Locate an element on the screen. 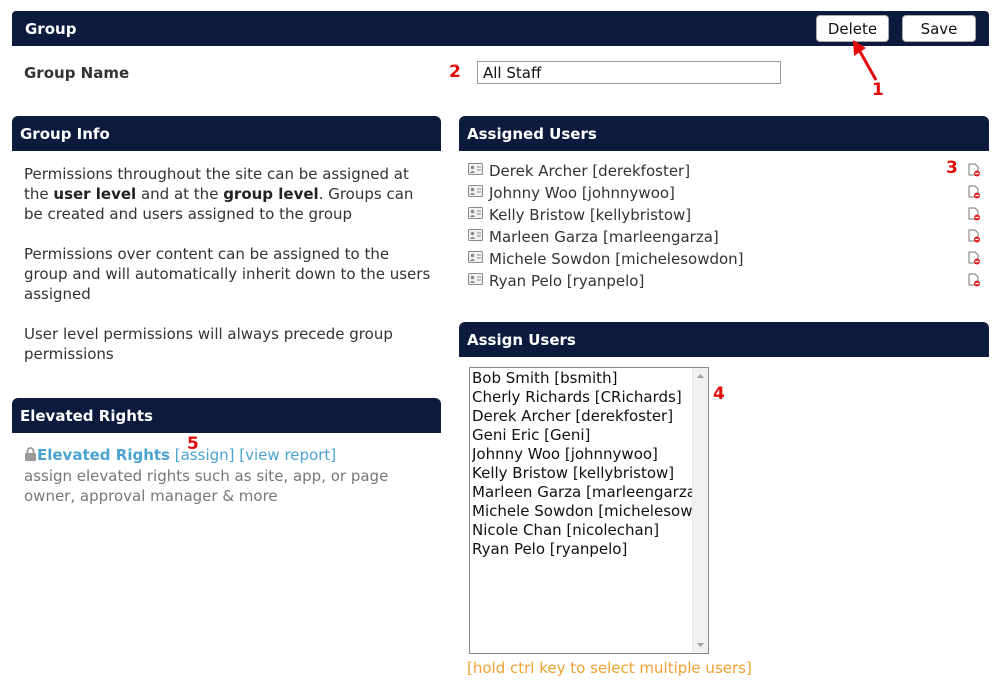 The height and width of the screenshot is (687, 1004). annotation-4: 4 is located at coordinates (719, 394).